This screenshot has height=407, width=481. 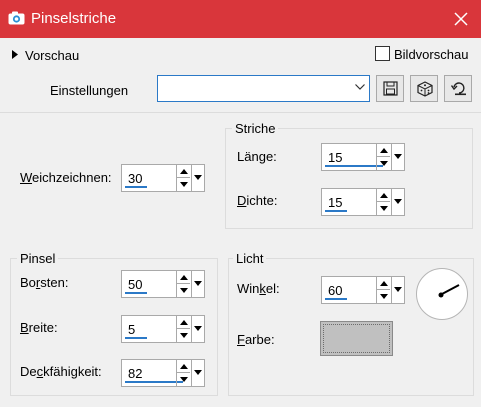 What do you see at coordinates (263, 88) in the screenshot?
I see `settings-dropdown` at bounding box center [263, 88].